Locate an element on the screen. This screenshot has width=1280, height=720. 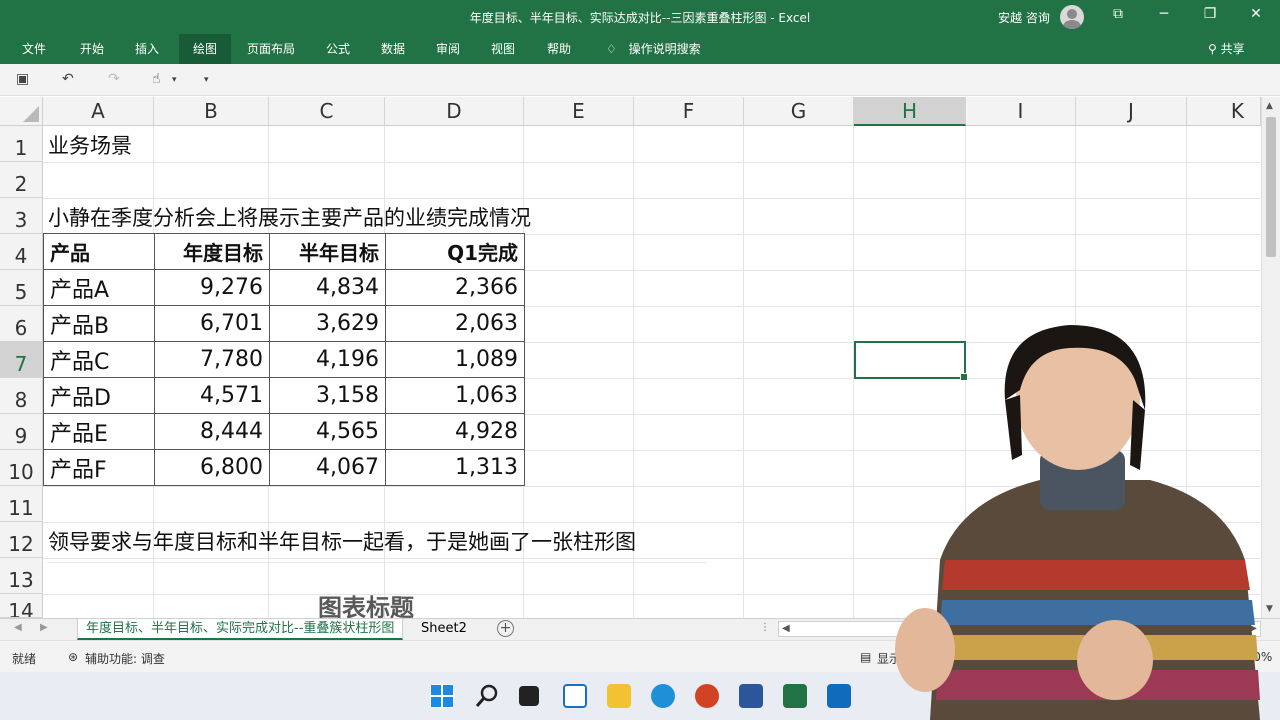
table-cell: 4,067 is located at coordinates (327, 467).